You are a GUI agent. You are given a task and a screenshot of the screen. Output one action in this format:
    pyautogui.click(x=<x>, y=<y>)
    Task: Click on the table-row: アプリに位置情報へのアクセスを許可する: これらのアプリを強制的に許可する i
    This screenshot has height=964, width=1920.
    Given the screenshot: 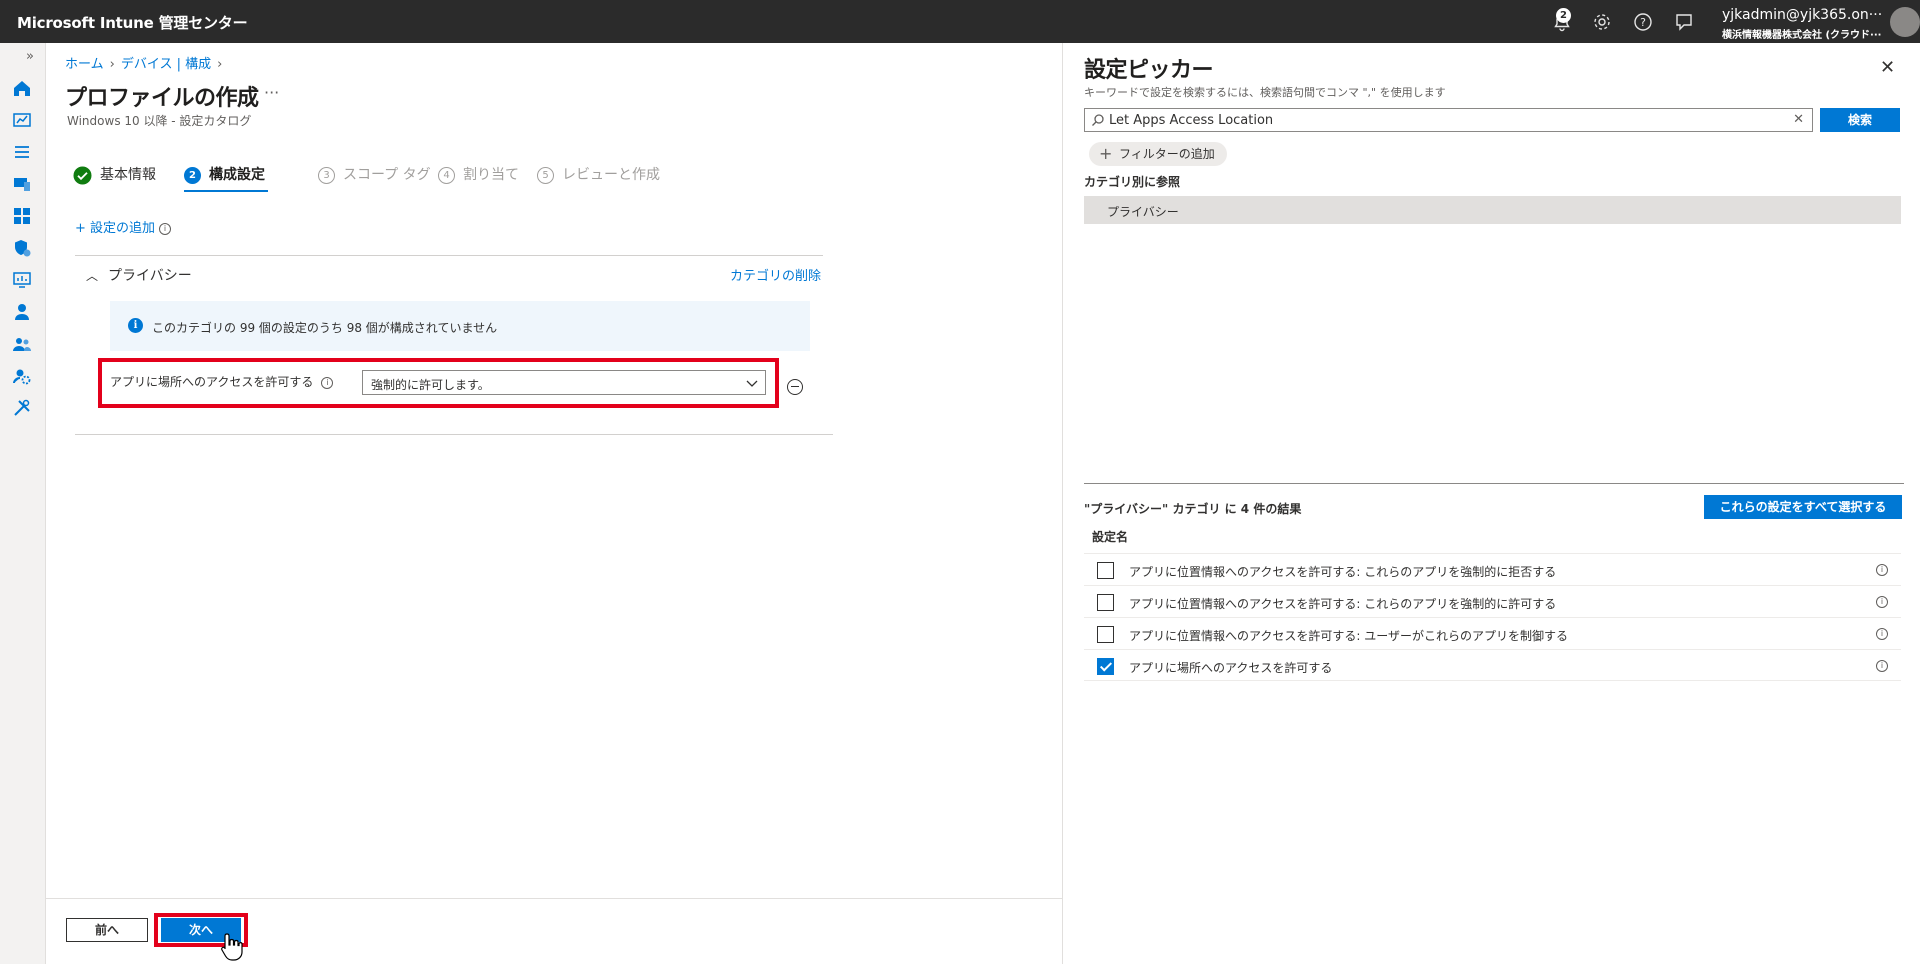 What is the action you would take?
    pyautogui.click(x=1492, y=601)
    